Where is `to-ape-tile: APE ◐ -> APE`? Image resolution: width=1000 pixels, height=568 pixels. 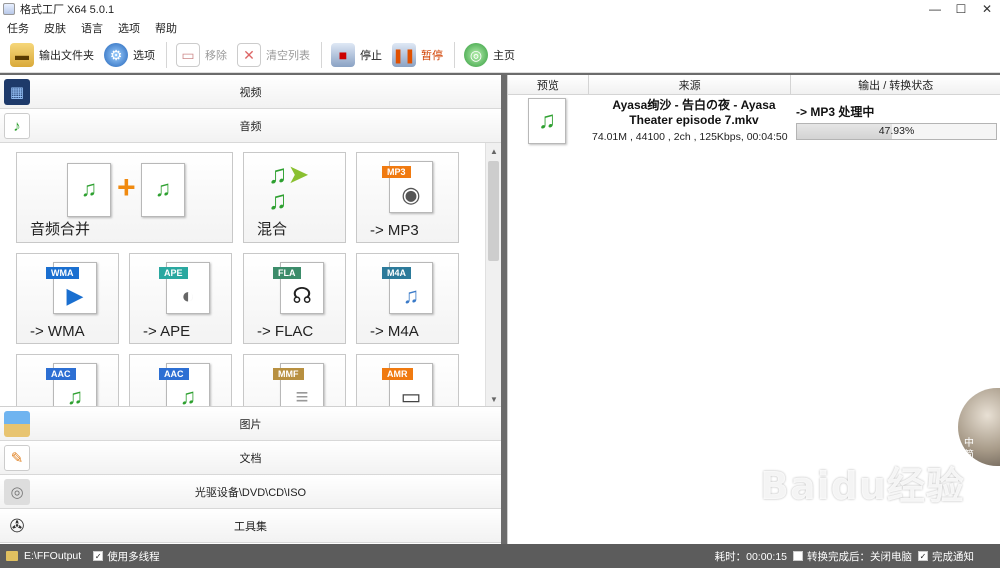 to-ape-tile: APE ◐ -> APE is located at coordinates (180, 298).